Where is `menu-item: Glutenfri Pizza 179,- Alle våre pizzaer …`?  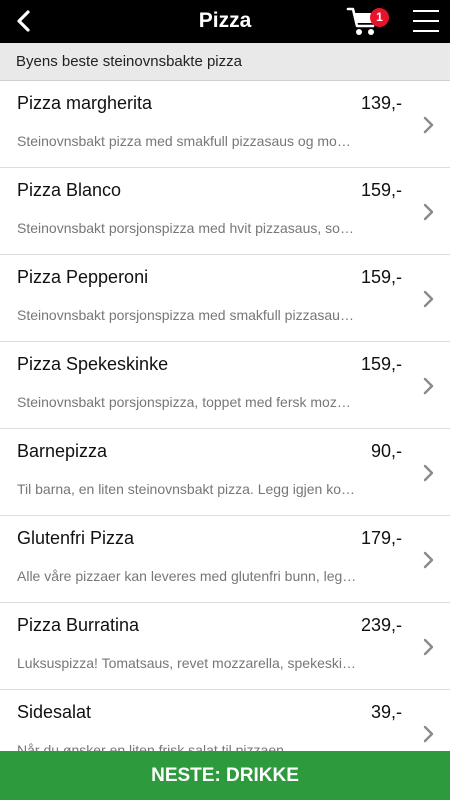 menu-item: Glutenfri Pizza 179,- Alle våre pizzaer … is located at coordinates (225, 559).